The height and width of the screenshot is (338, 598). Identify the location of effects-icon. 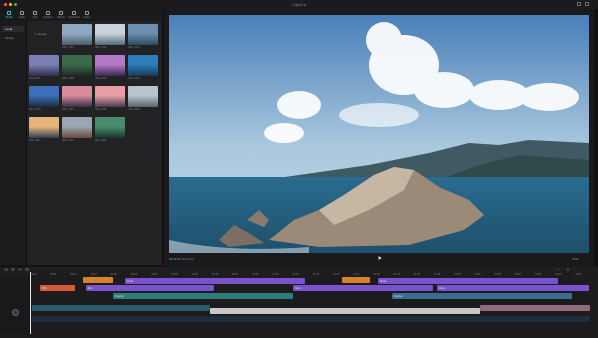
(61, 13).